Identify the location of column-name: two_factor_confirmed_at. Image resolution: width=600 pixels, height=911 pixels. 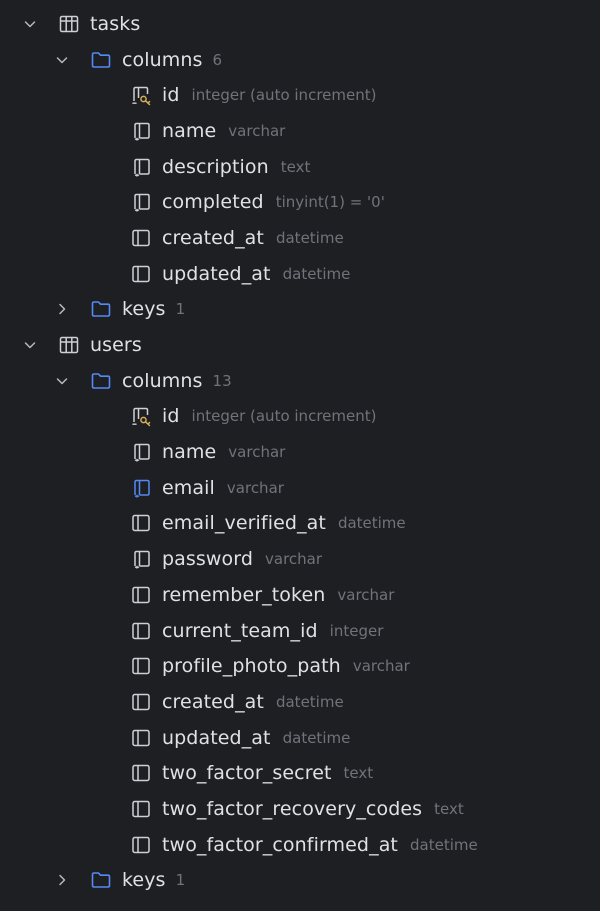
(280, 844).